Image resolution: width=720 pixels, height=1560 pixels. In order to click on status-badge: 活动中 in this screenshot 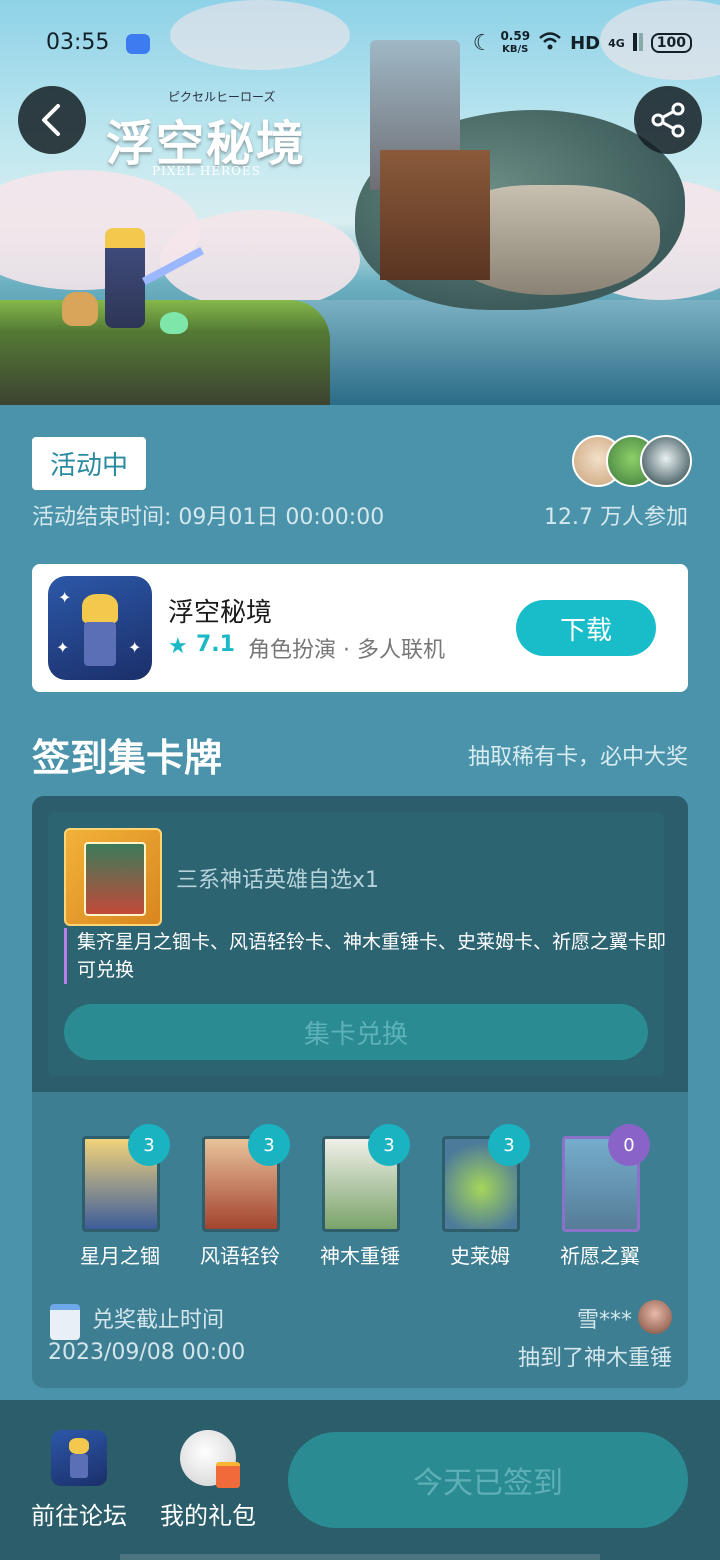, I will do `click(89, 463)`.